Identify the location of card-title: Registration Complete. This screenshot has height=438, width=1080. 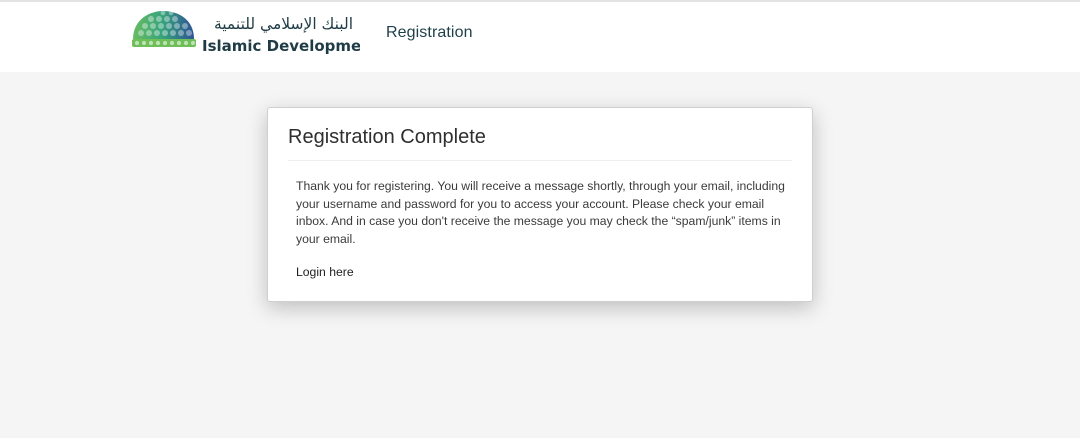
(387, 137).